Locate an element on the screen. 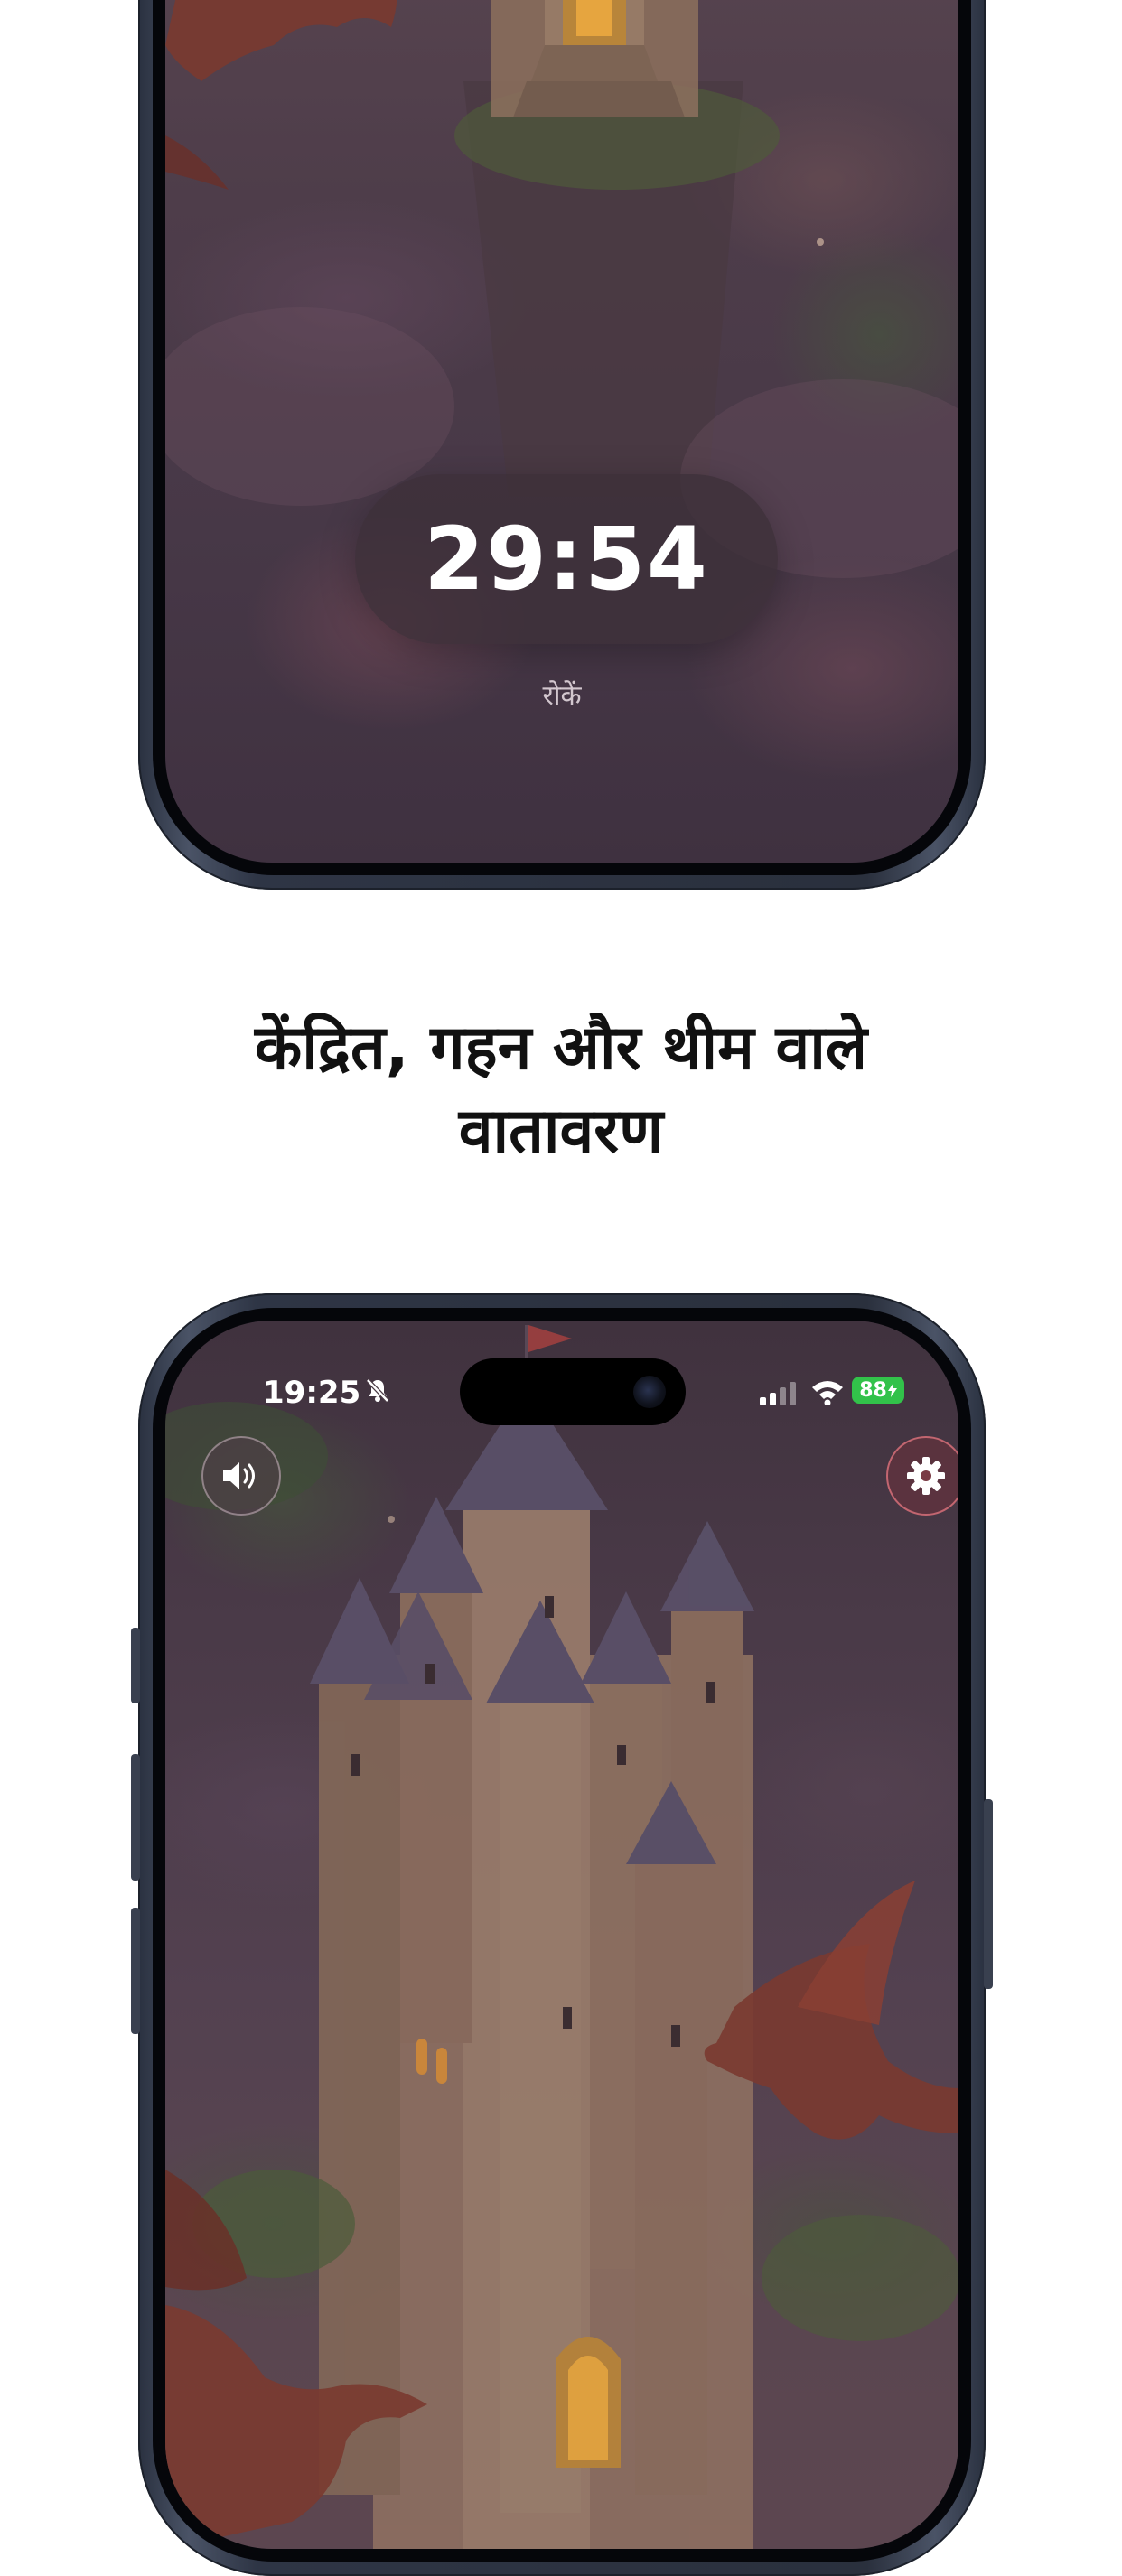 Image resolution: width=1122 pixels, height=2576 pixels. timer-pill: 29:54 is located at coordinates (566, 559).